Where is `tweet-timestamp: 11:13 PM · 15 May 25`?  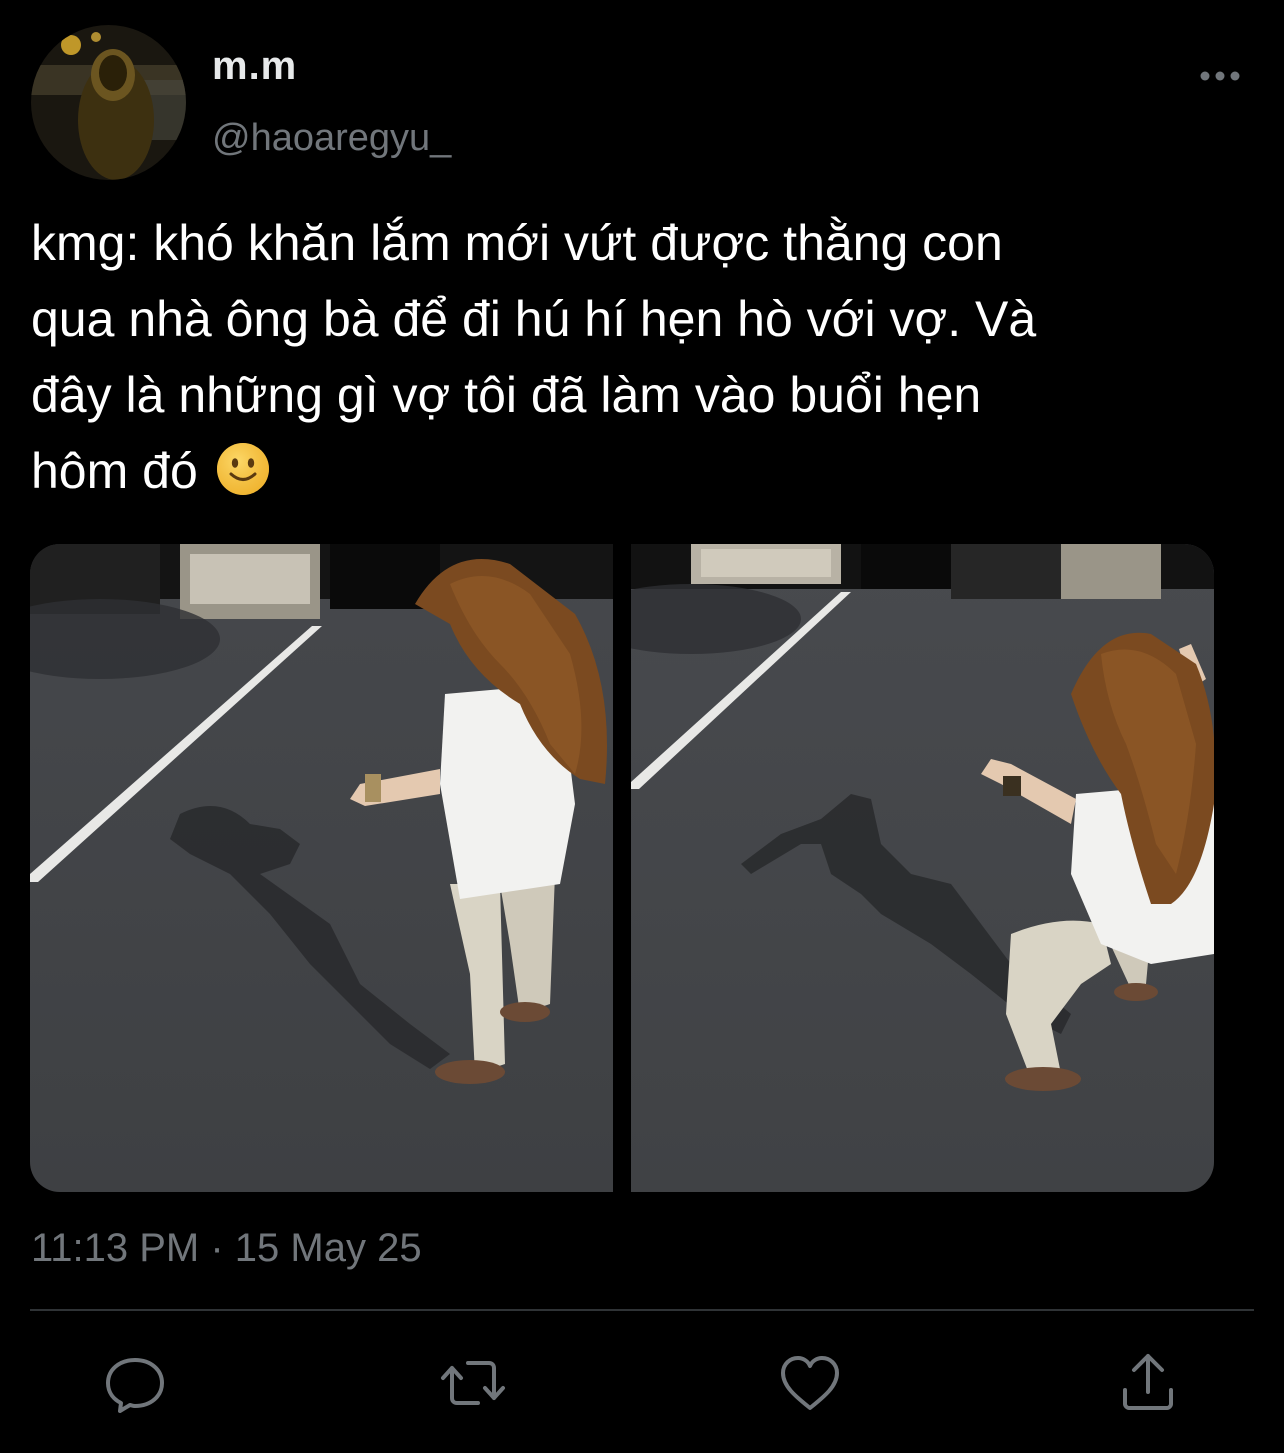 tweet-timestamp: 11:13 PM · 15 May 25 is located at coordinates (226, 1248).